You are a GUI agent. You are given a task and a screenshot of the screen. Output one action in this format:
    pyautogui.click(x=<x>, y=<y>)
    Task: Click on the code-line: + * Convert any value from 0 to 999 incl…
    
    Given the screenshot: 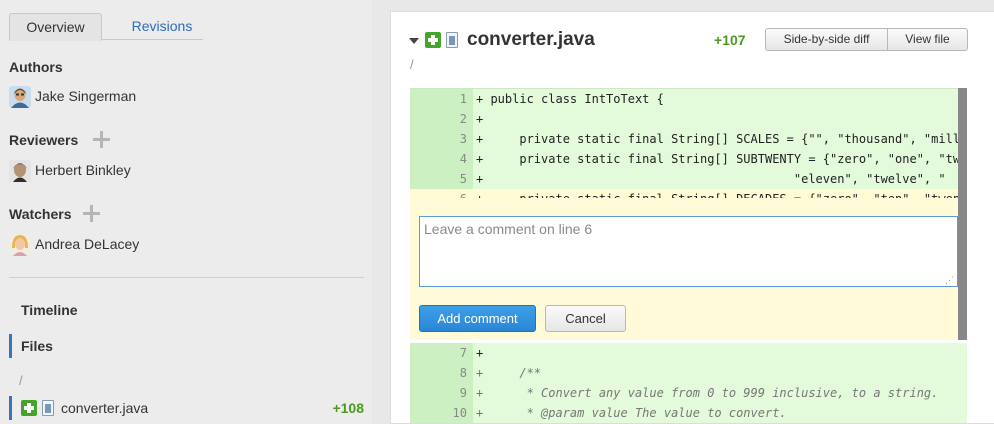 What is the action you would take?
    pyautogui.click(x=720, y=393)
    